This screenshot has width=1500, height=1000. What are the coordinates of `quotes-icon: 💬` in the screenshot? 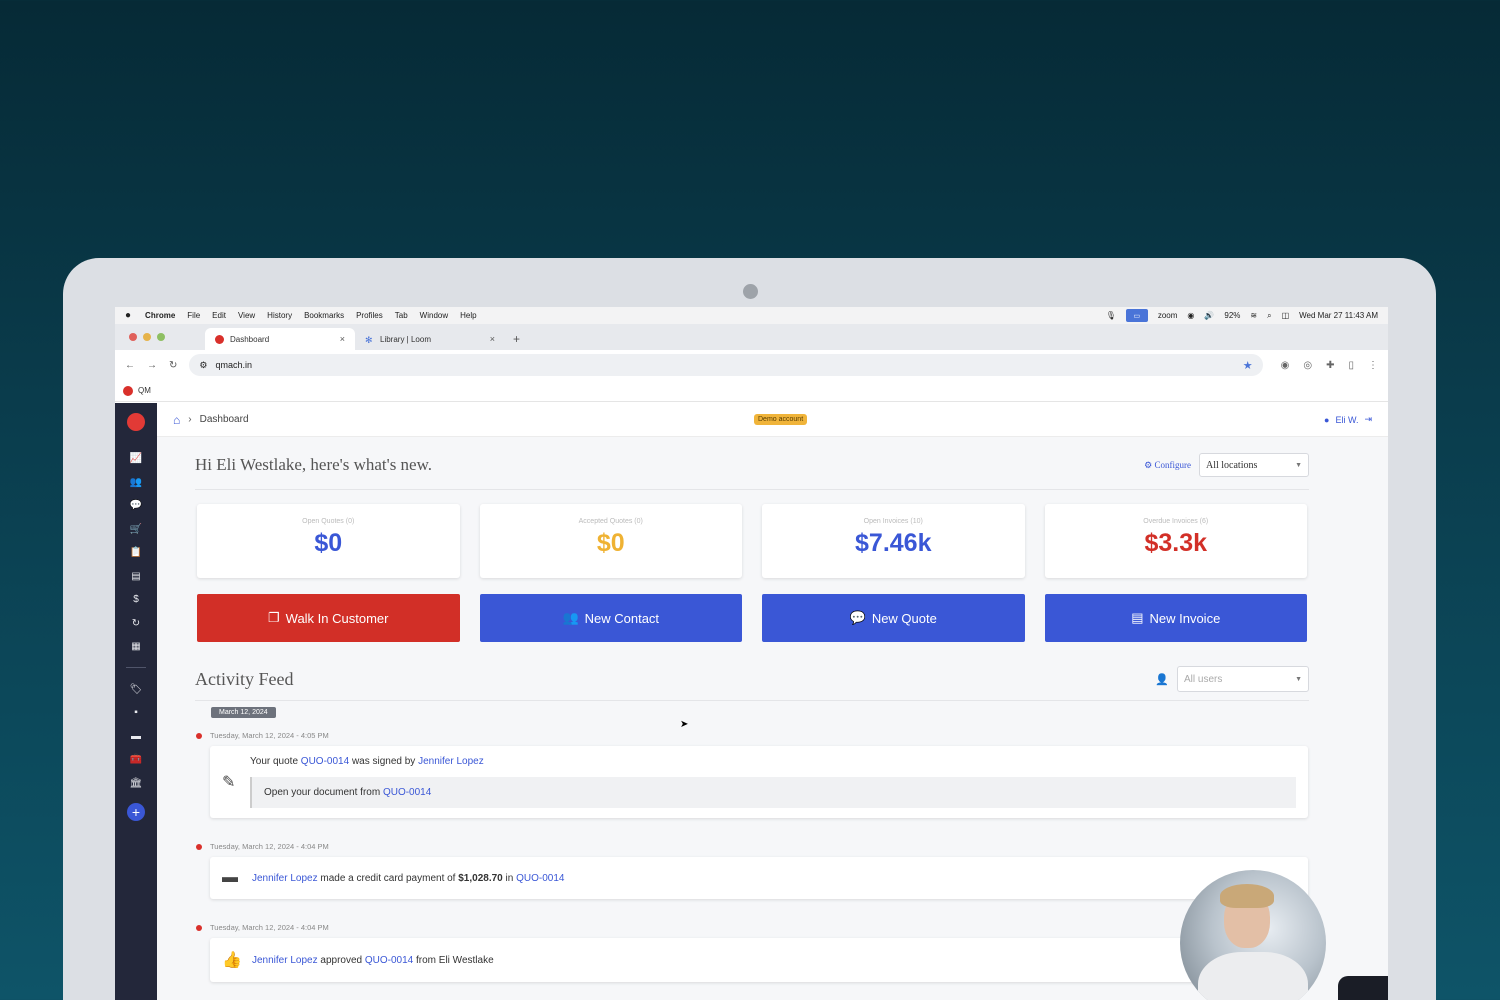 It's located at (136, 506).